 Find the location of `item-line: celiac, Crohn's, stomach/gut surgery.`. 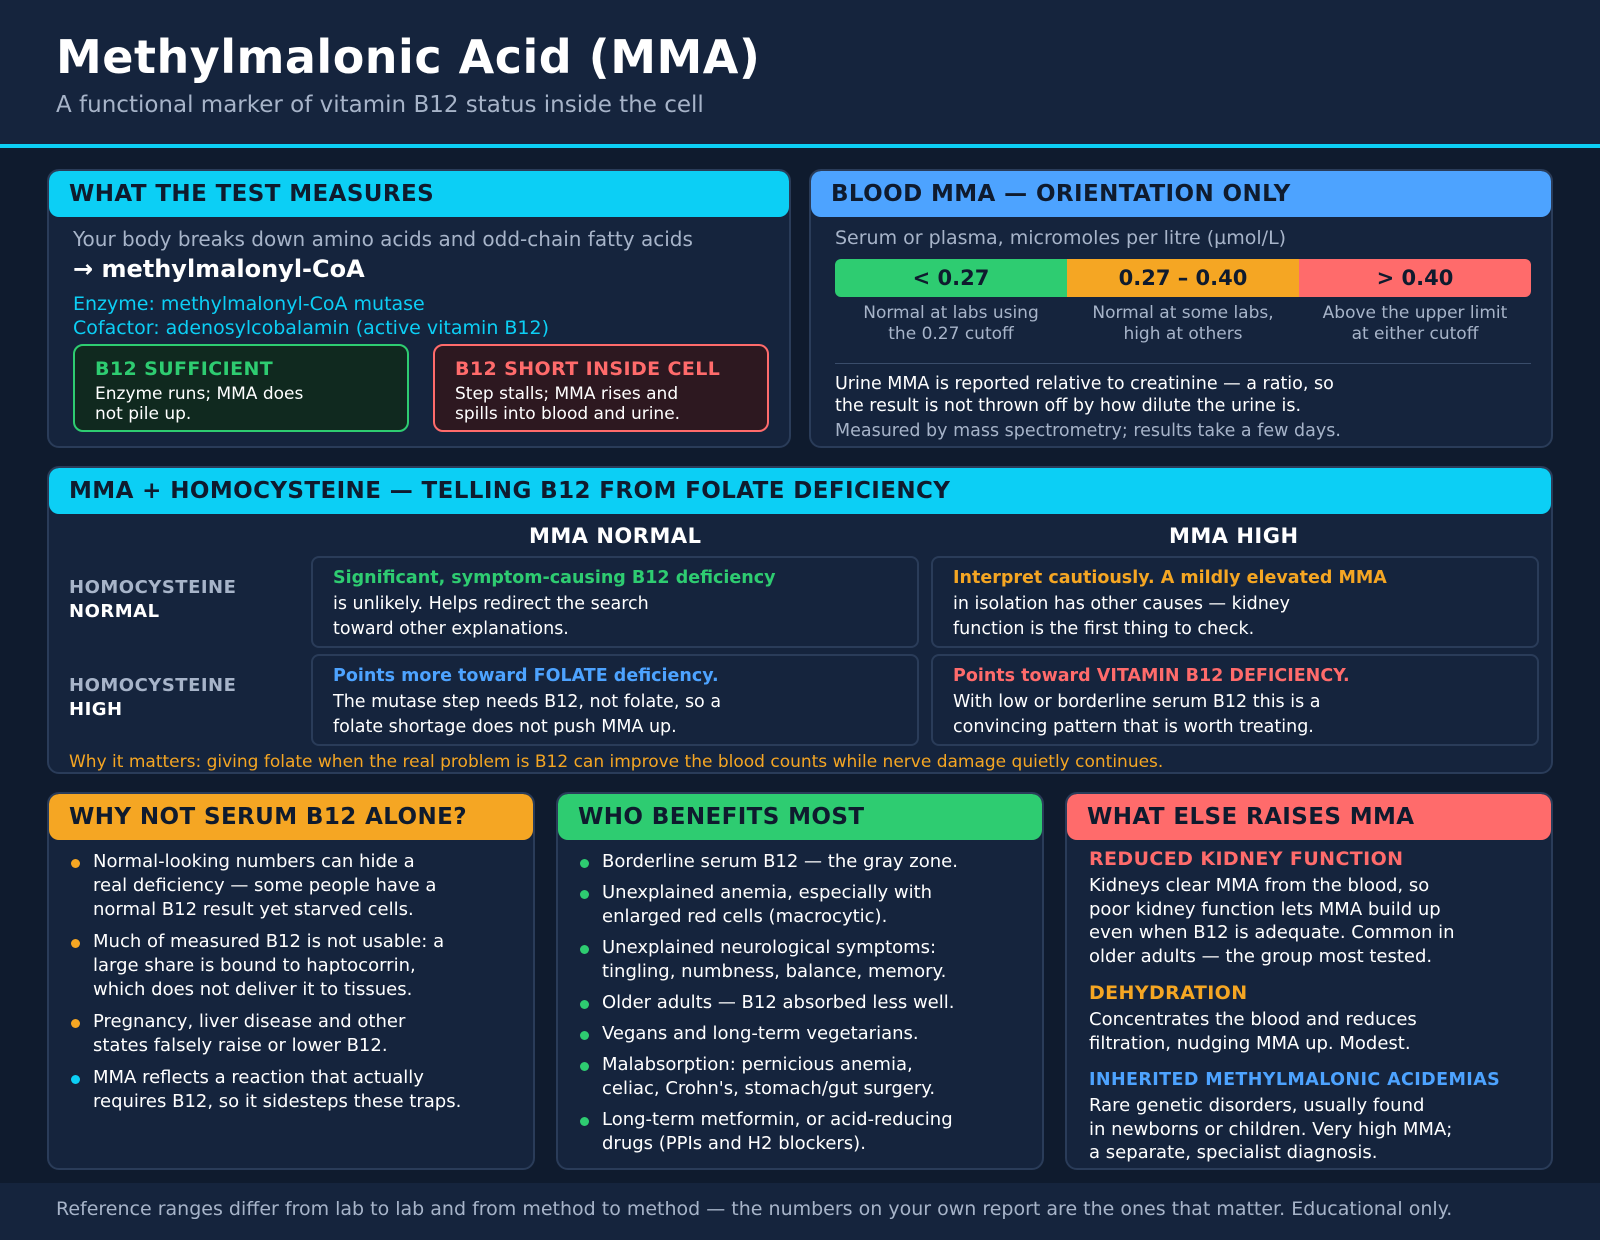

item-line: celiac, Crohn's, stomach/gut surgery. is located at coordinates (769, 1088).